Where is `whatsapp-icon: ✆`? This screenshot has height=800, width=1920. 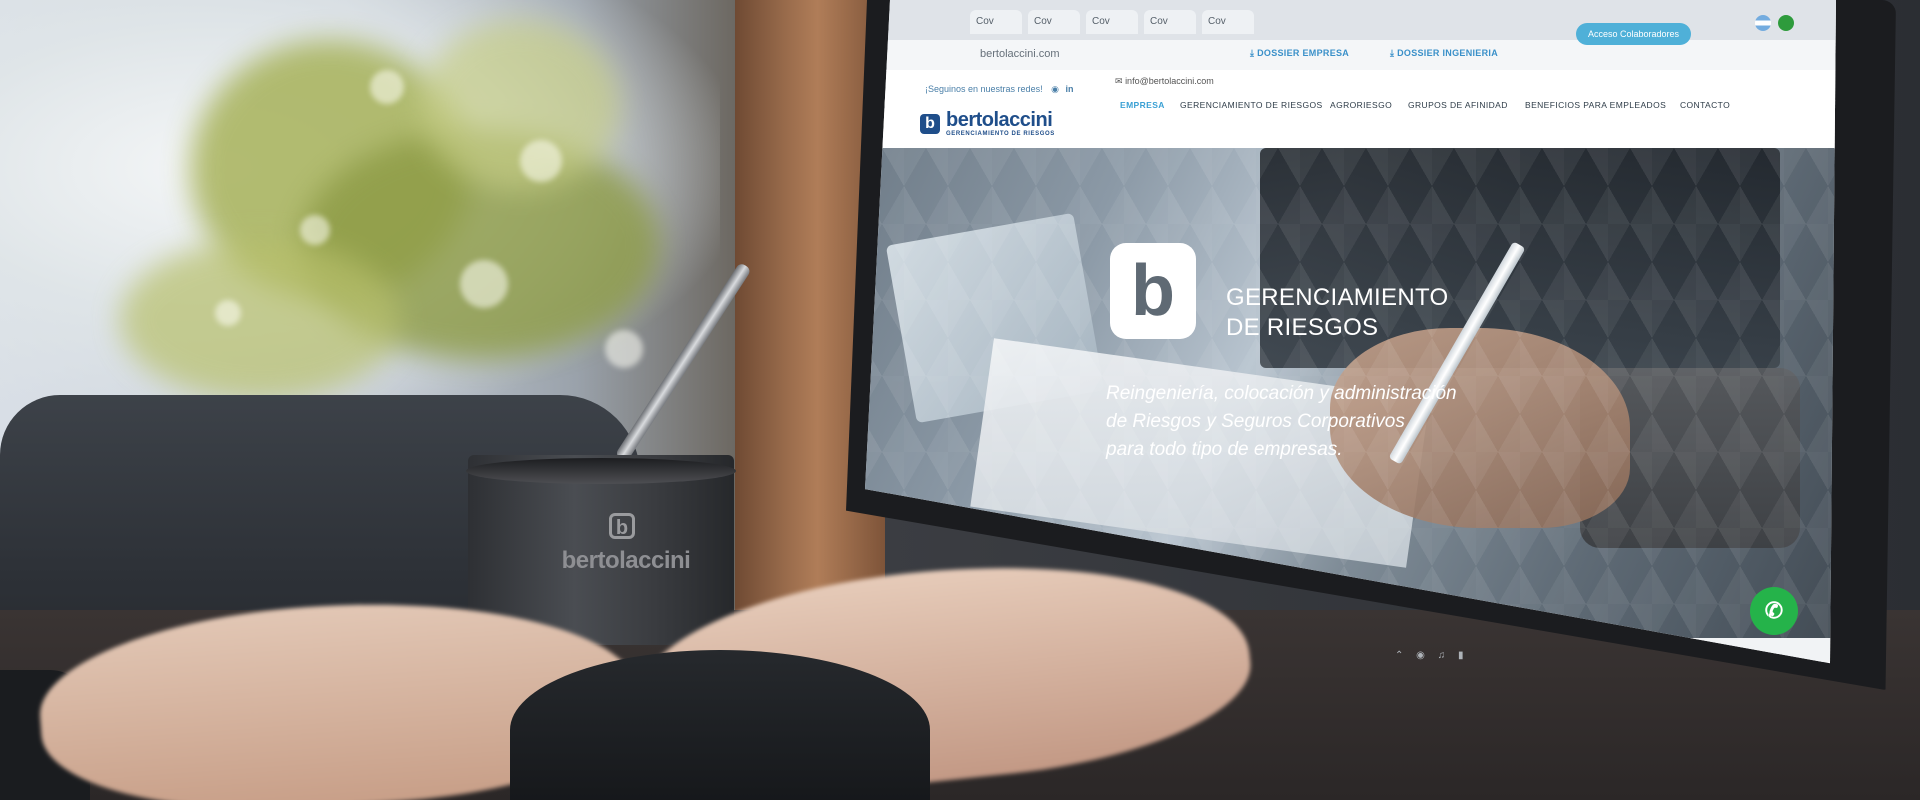 whatsapp-icon: ✆ is located at coordinates (1774, 611).